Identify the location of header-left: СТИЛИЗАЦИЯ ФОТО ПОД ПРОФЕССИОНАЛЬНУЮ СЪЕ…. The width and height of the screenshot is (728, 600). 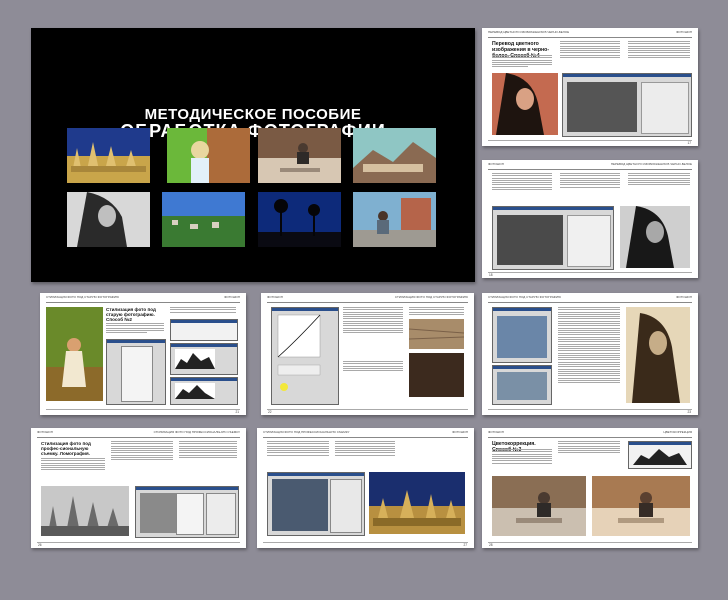
(306, 432).